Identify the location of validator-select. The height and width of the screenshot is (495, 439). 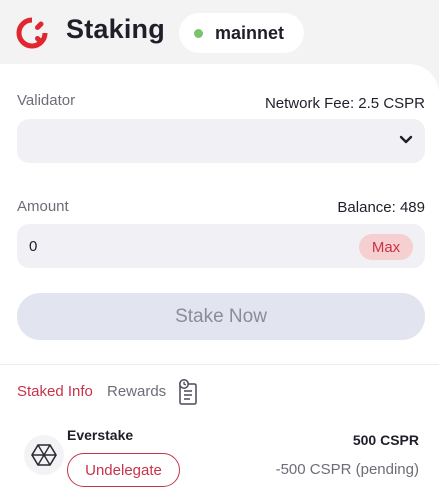
(221, 141).